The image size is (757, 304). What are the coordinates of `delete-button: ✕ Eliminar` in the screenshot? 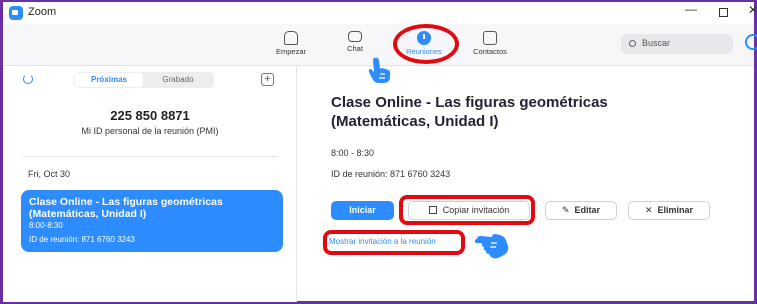 It's located at (669, 210).